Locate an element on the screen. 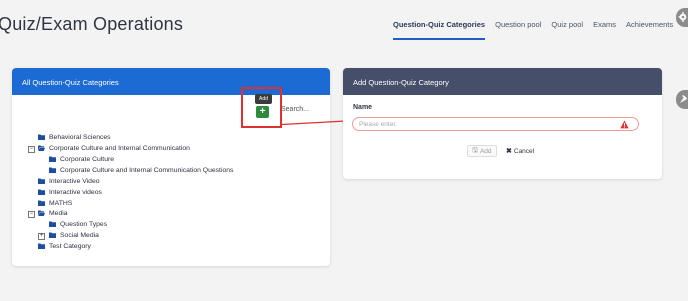  pin-icon is located at coordinates (683, 99).